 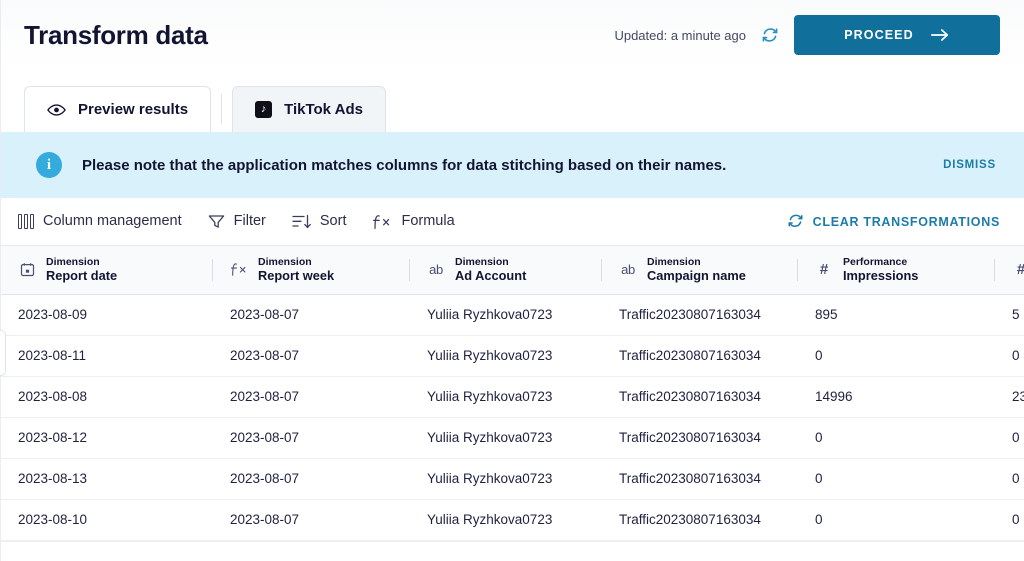 I want to click on left-drawer-handle, so click(x=3, y=353).